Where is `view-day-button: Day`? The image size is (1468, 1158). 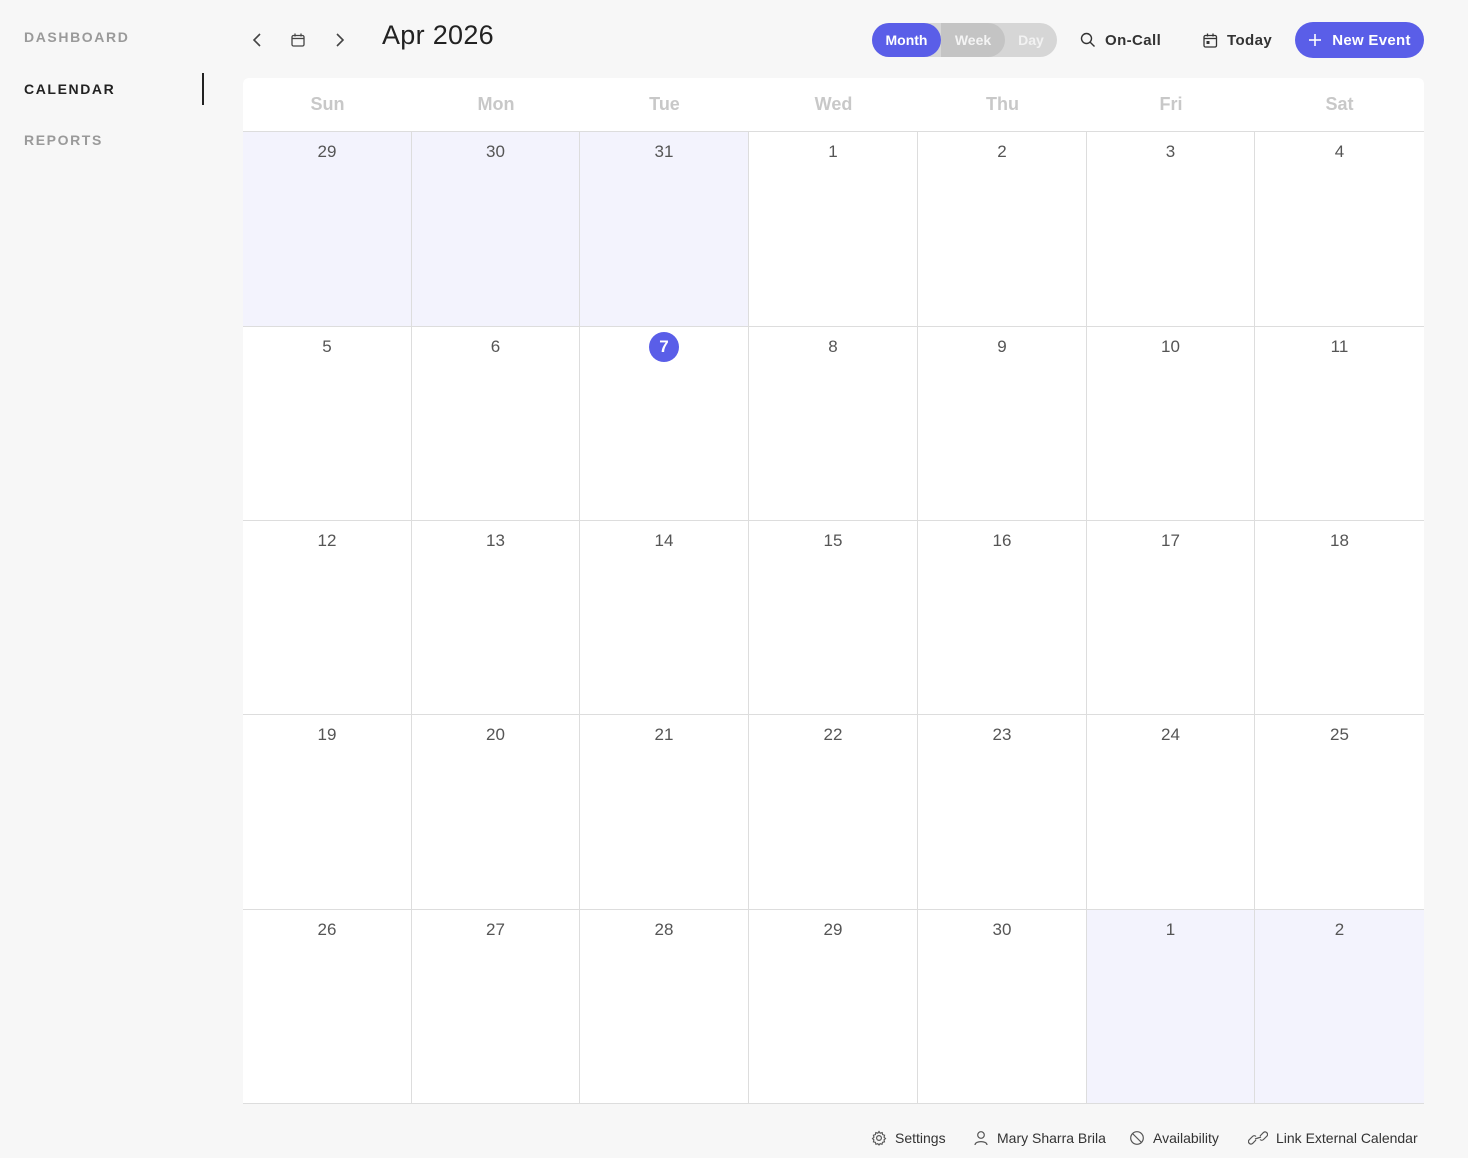
view-day-button: Day is located at coordinates (1031, 40).